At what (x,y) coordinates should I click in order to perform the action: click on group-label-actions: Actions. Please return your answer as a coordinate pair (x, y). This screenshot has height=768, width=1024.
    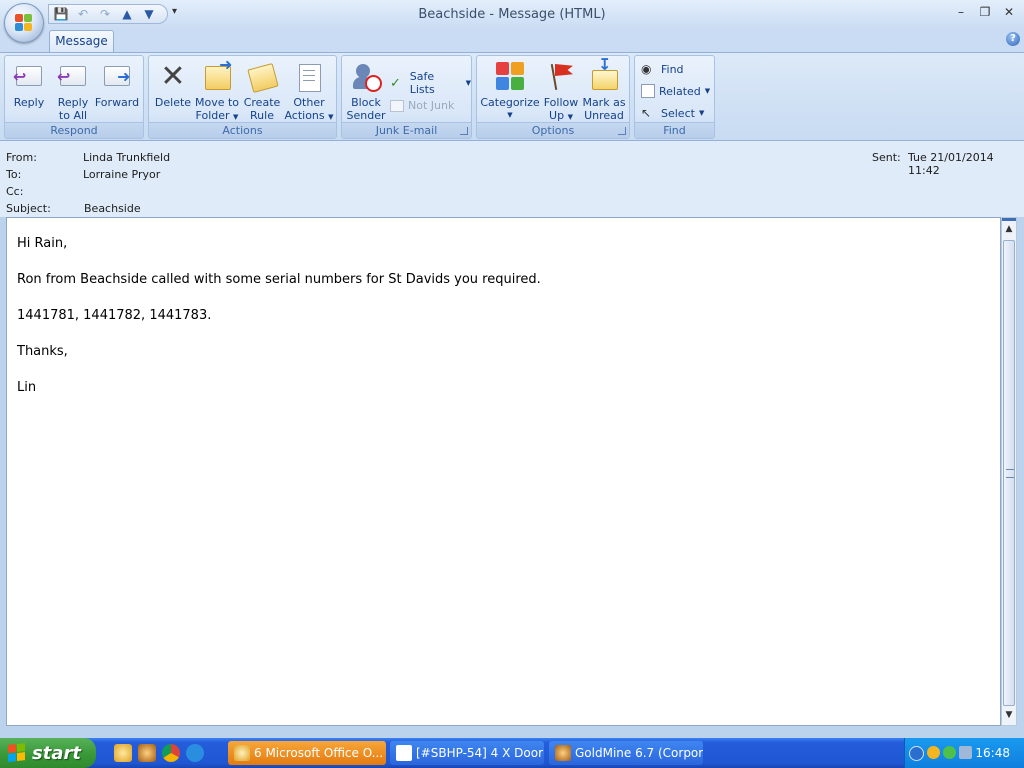
    Looking at the image, I should click on (242, 130).